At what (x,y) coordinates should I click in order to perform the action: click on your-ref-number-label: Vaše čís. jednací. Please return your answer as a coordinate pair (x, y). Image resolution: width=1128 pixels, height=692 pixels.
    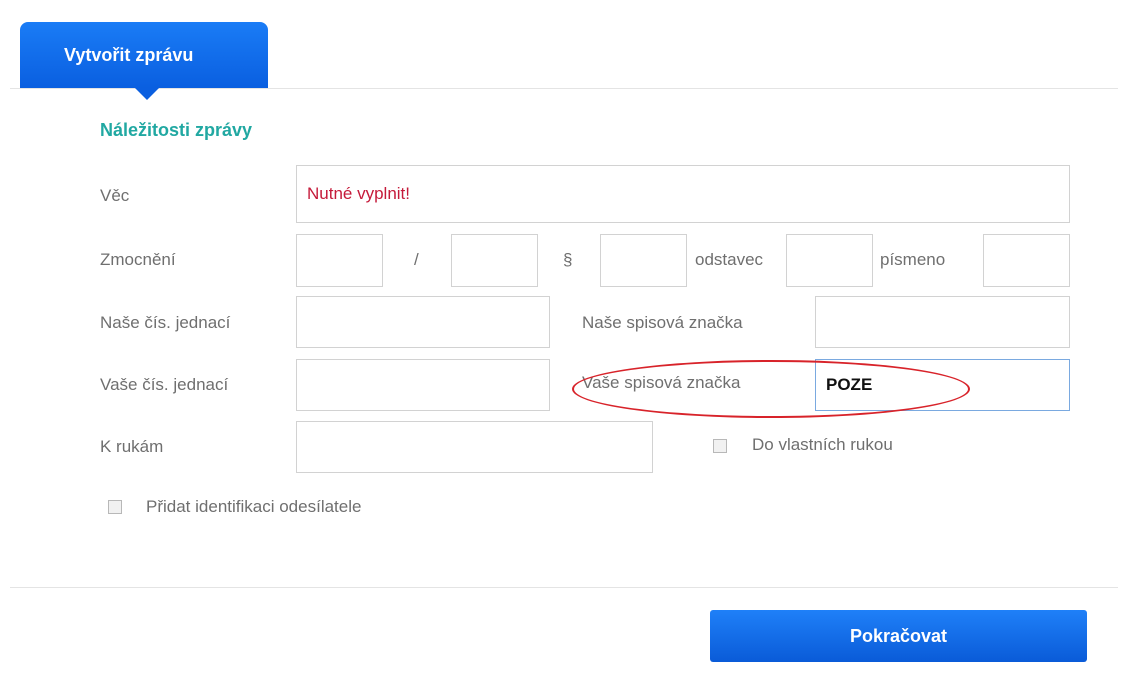
    Looking at the image, I should click on (164, 384).